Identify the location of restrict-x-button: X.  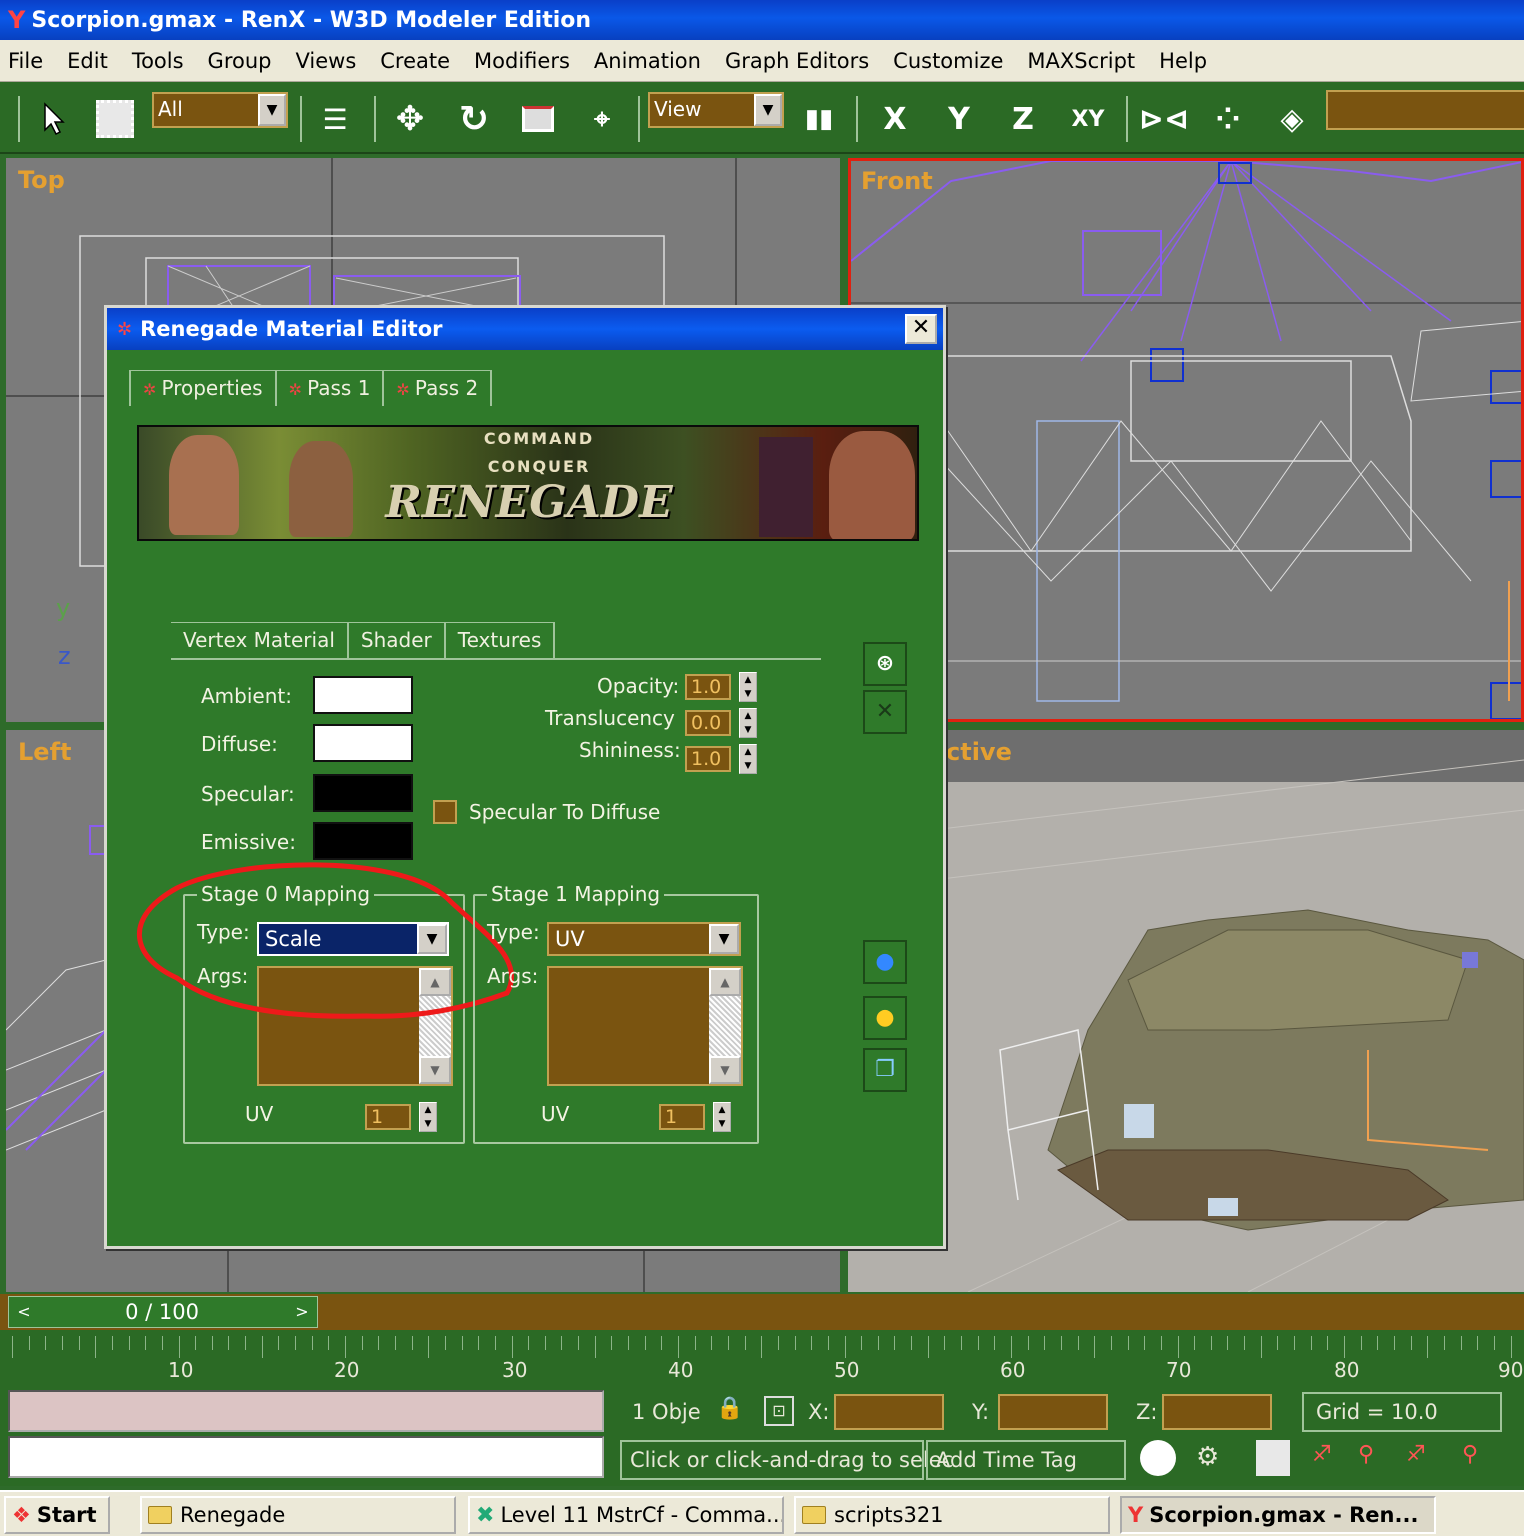
(895, 119).